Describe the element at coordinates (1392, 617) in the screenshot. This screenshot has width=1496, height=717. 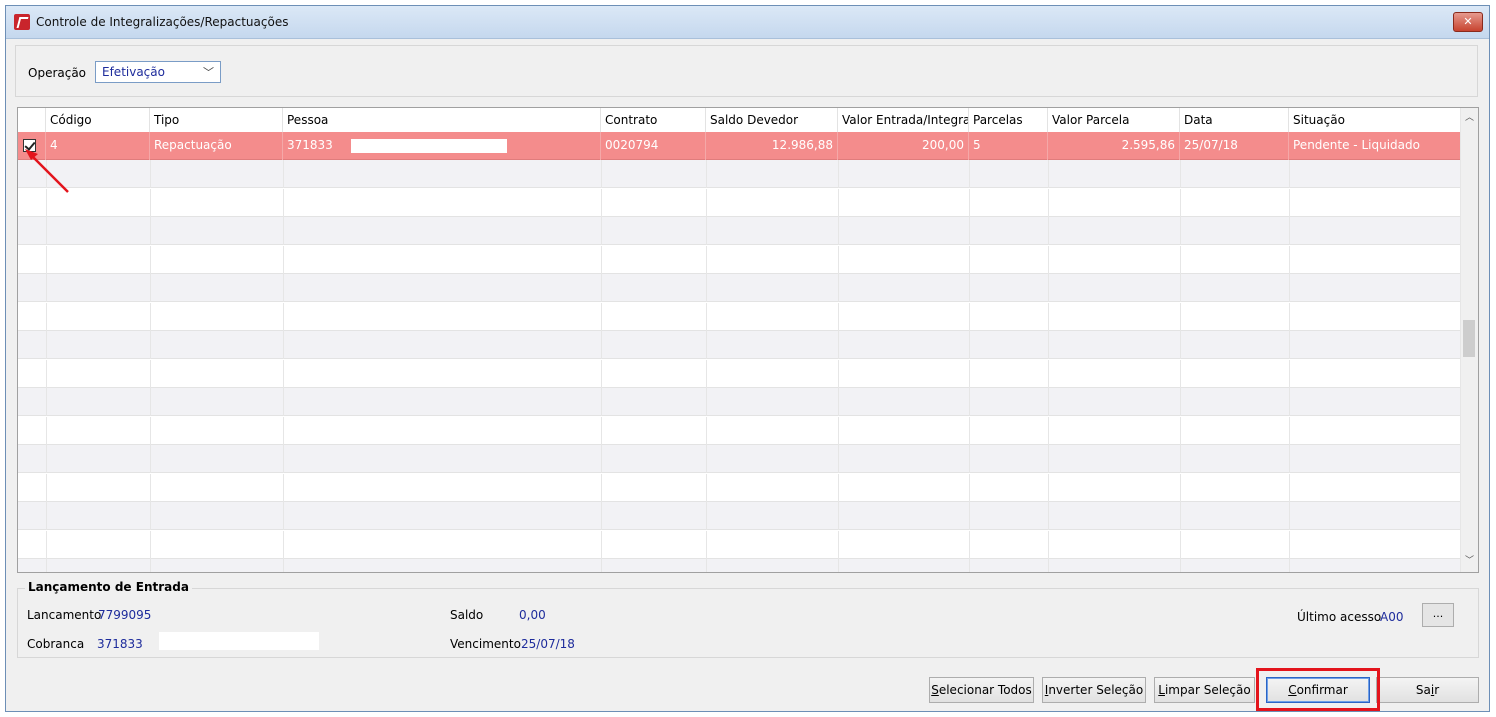
I see `ultimo-acesso-value: A00` at that location.